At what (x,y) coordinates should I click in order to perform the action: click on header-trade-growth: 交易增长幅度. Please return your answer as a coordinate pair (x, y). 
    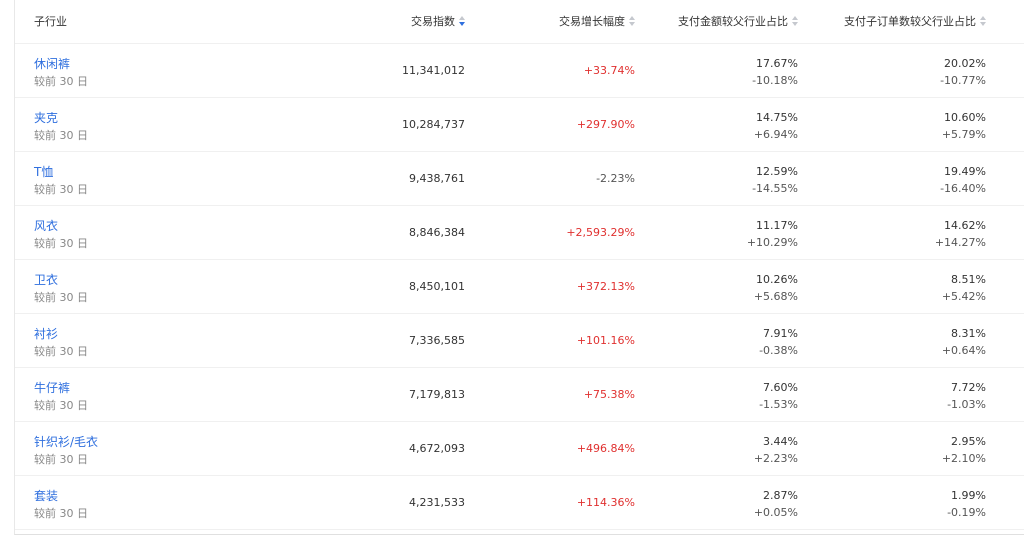
    Looking at the image, I should click on (575, 21).